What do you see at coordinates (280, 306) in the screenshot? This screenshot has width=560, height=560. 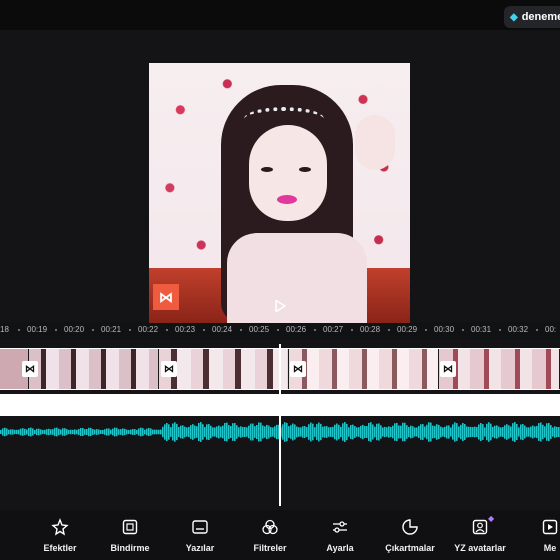 I see `play-button` at bounding box center [280, 306].